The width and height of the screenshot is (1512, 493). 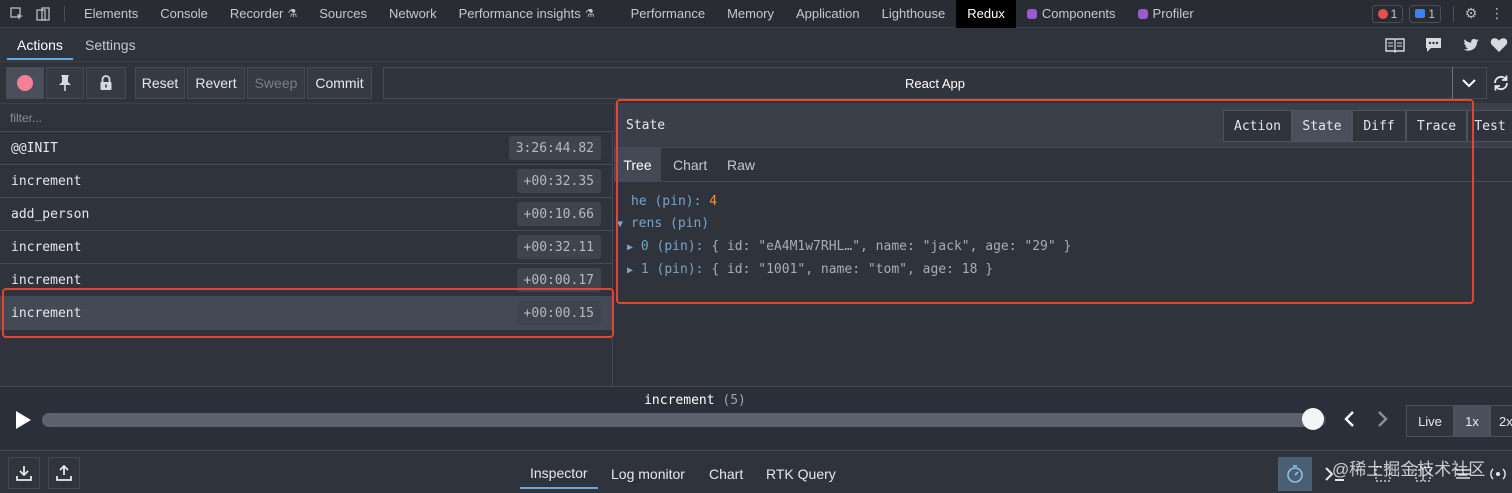 What do you see at coordinates (558, 247) in the screenshot?
I see `action-timestamp: +00:32.11` at bounding box center [558, 247].